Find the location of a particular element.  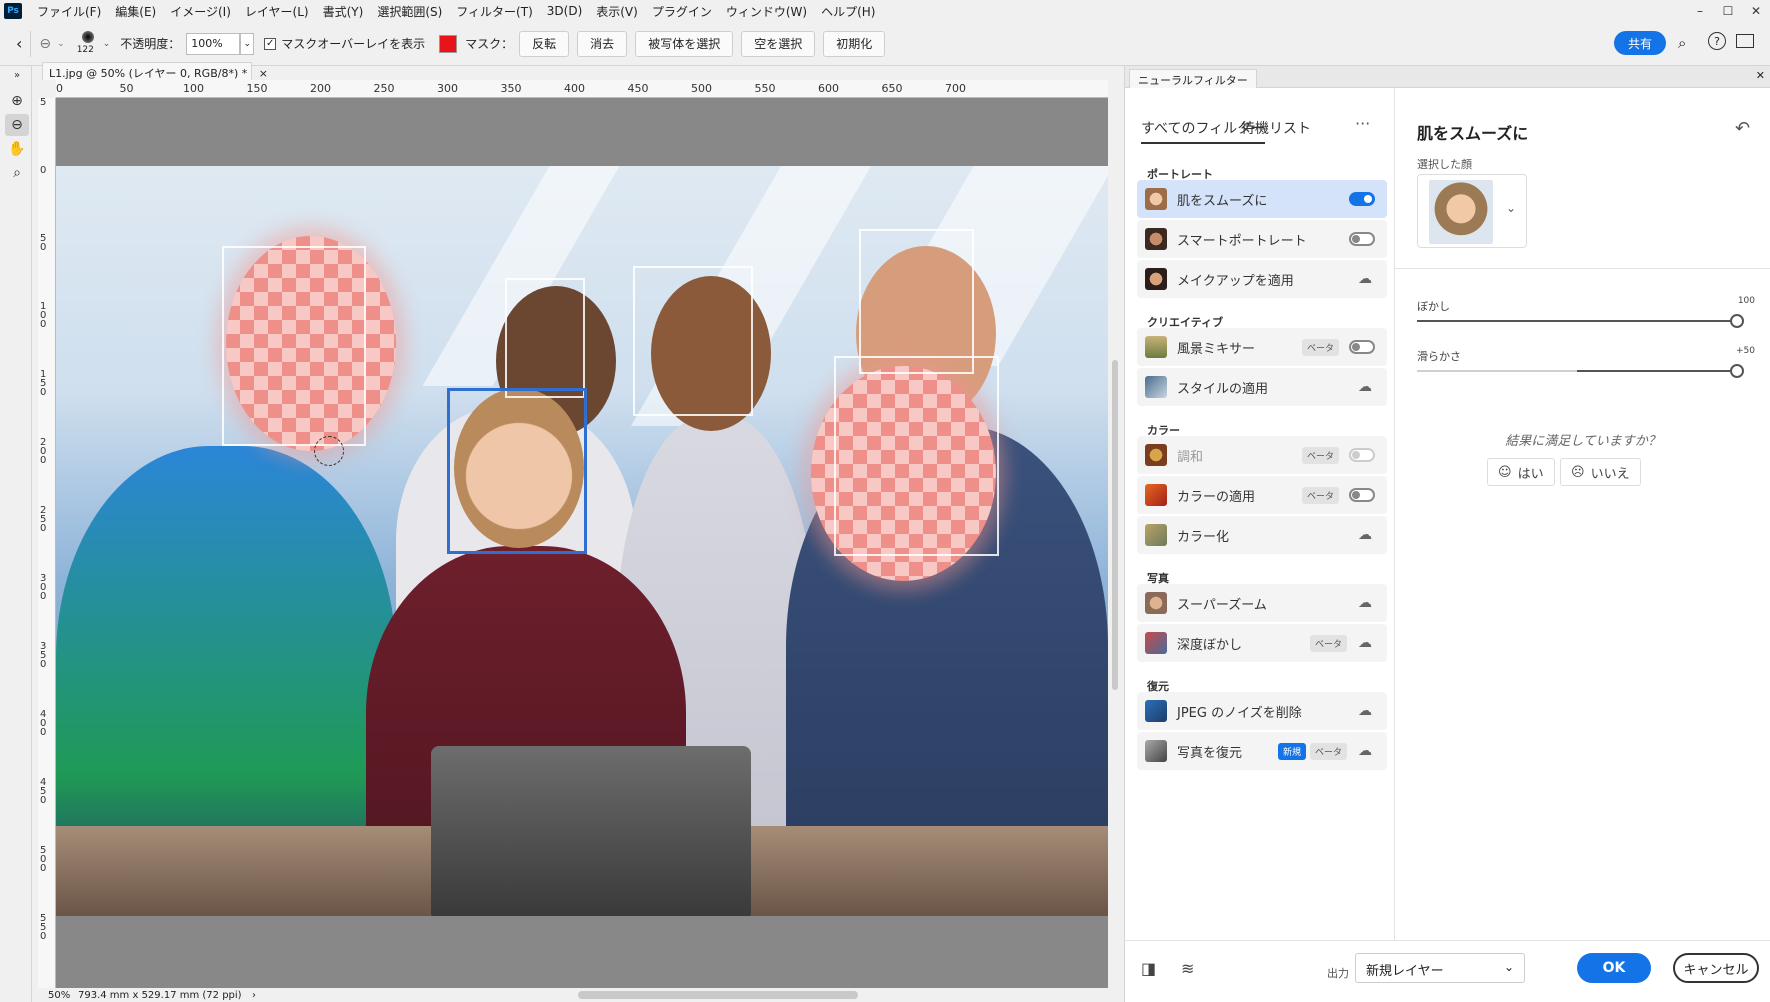

filter-harmonization: 調和 ベータ is located at coordinates (1262, 455).